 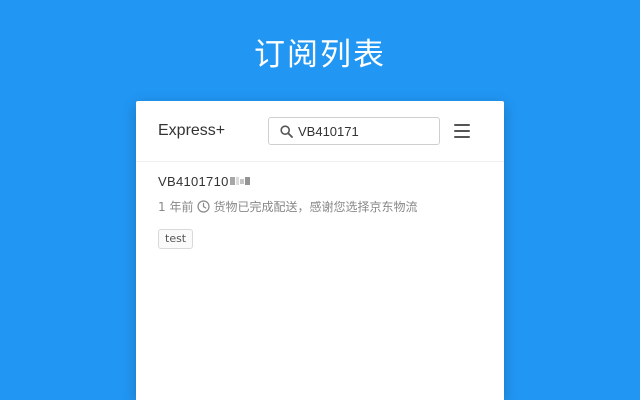 What do you see at coordinates (192, 130) in the screenshot?
I see `brand-name: Express+` at bounding box center [192, 130].